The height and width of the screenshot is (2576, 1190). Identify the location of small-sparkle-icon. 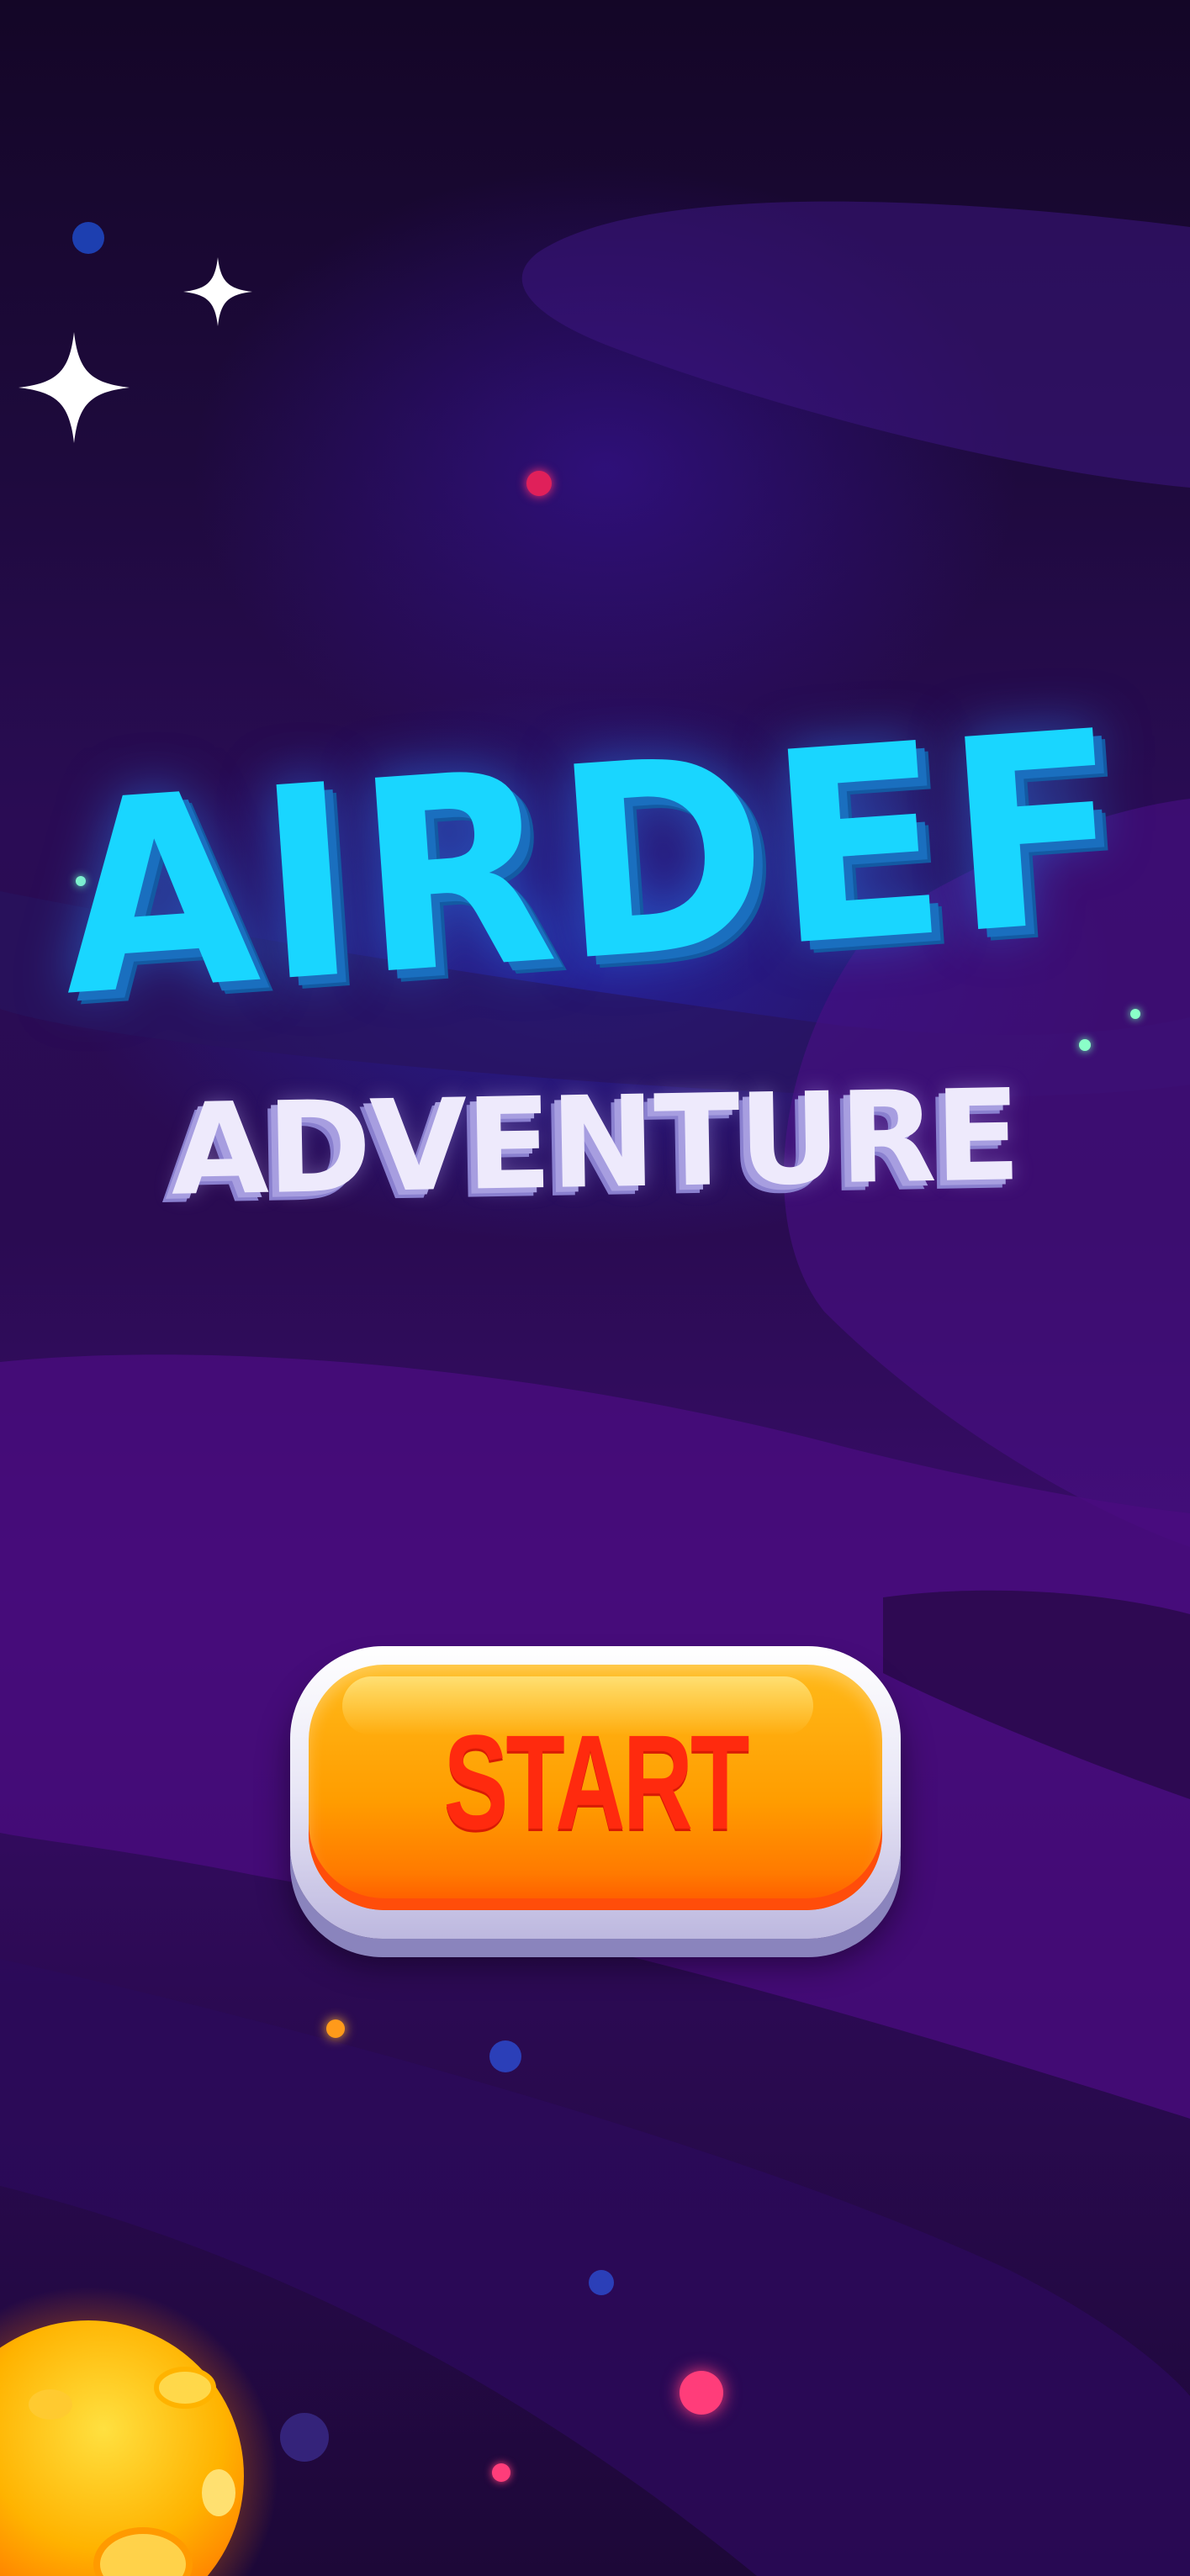
(218, 291).